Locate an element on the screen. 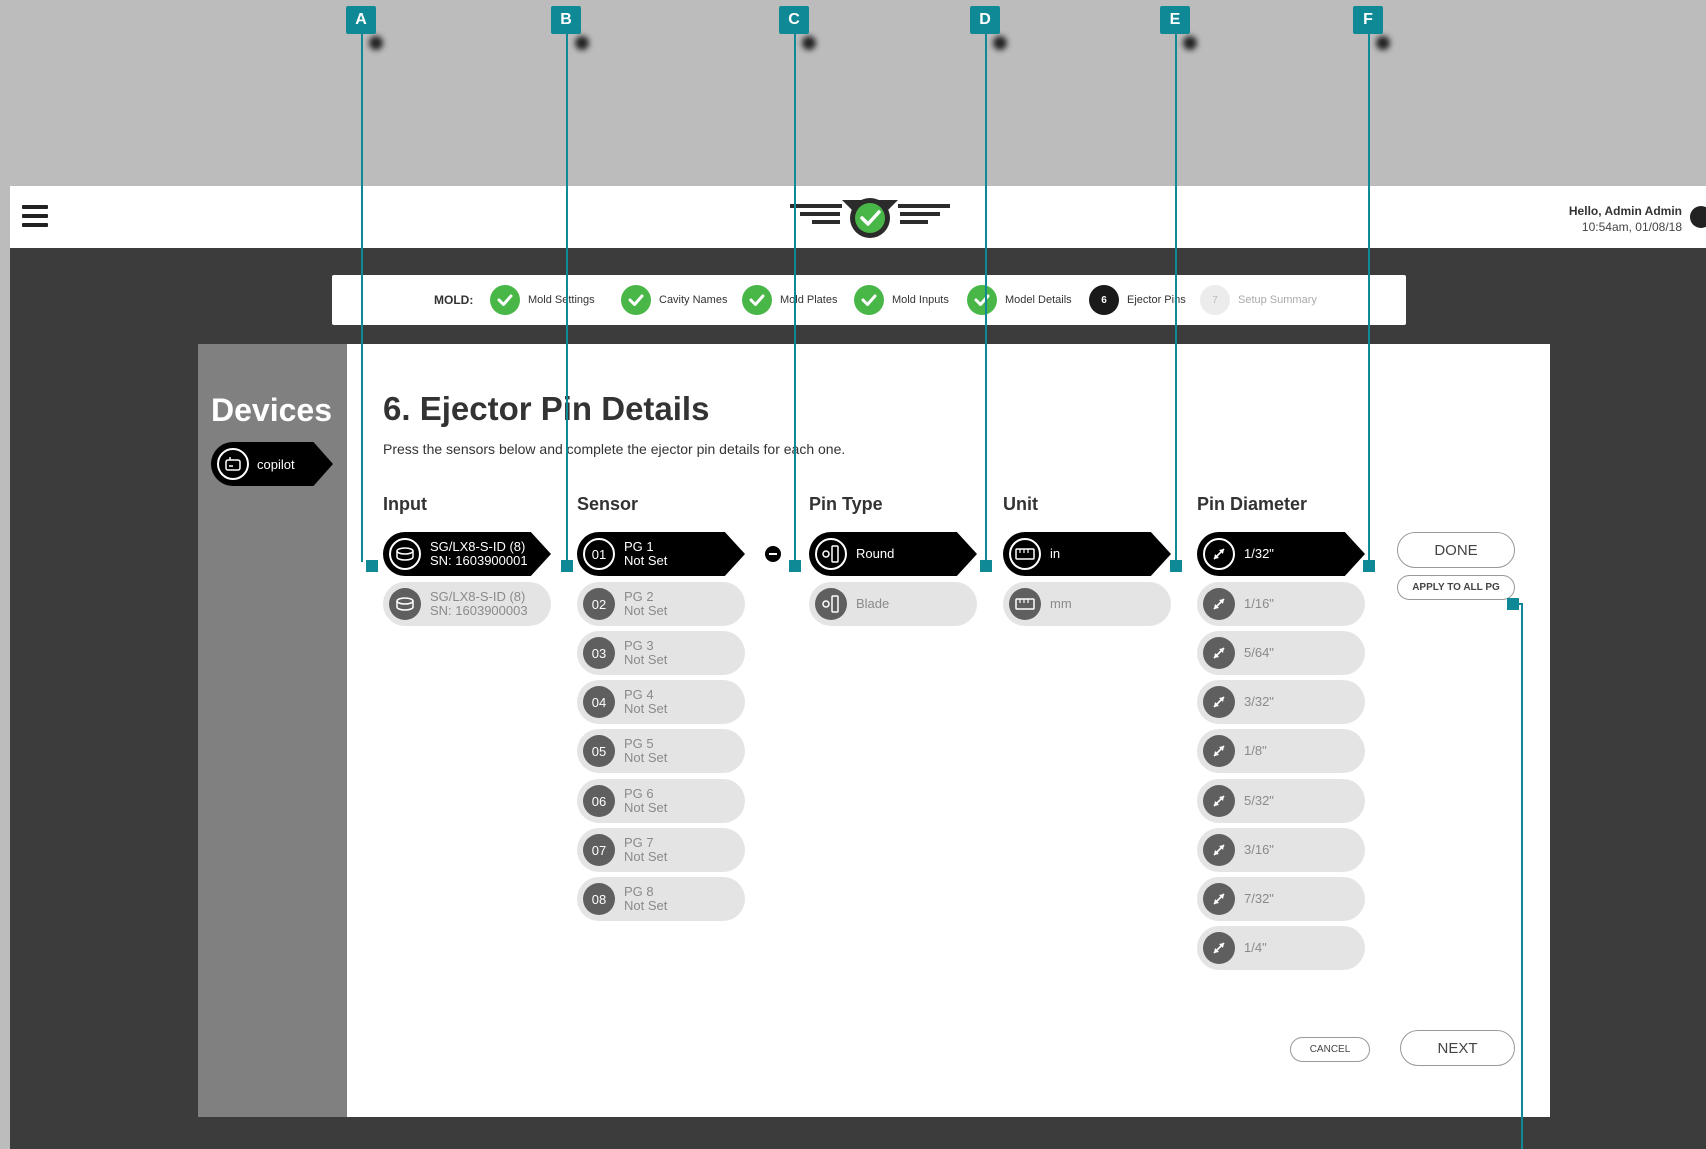  sensor-item: 03 PG 3 Not Set is located at coordinates (661, 653).